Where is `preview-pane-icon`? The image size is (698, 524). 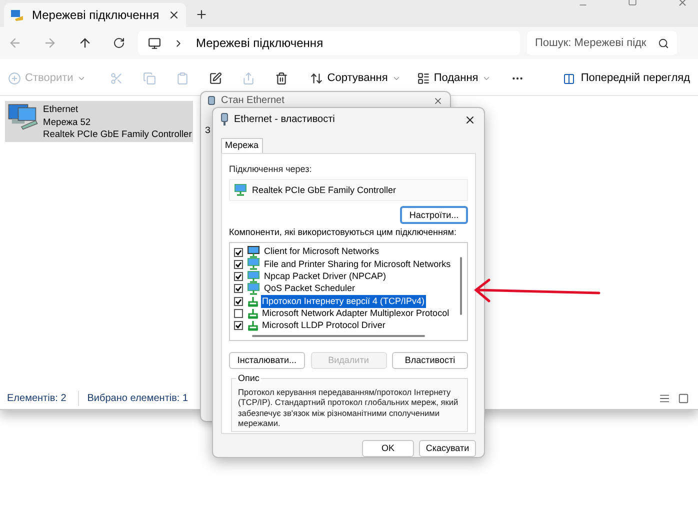
preview-pane-icon is located at coordinates (568, 78).